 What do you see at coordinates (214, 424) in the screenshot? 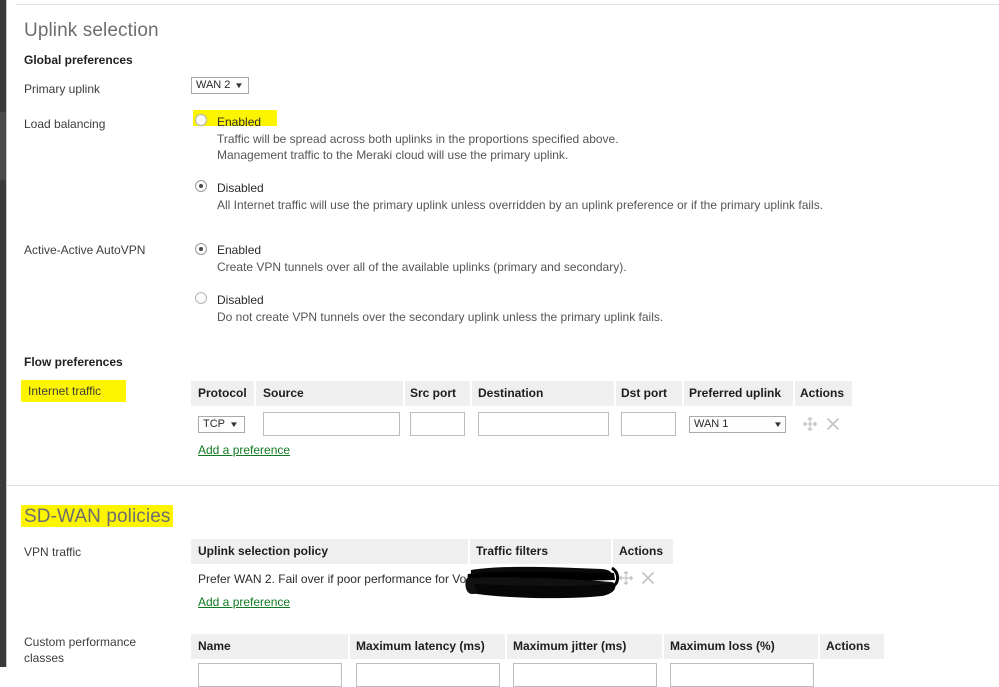
I see `protocol-value: TCP` at bounding box center [214, 424].